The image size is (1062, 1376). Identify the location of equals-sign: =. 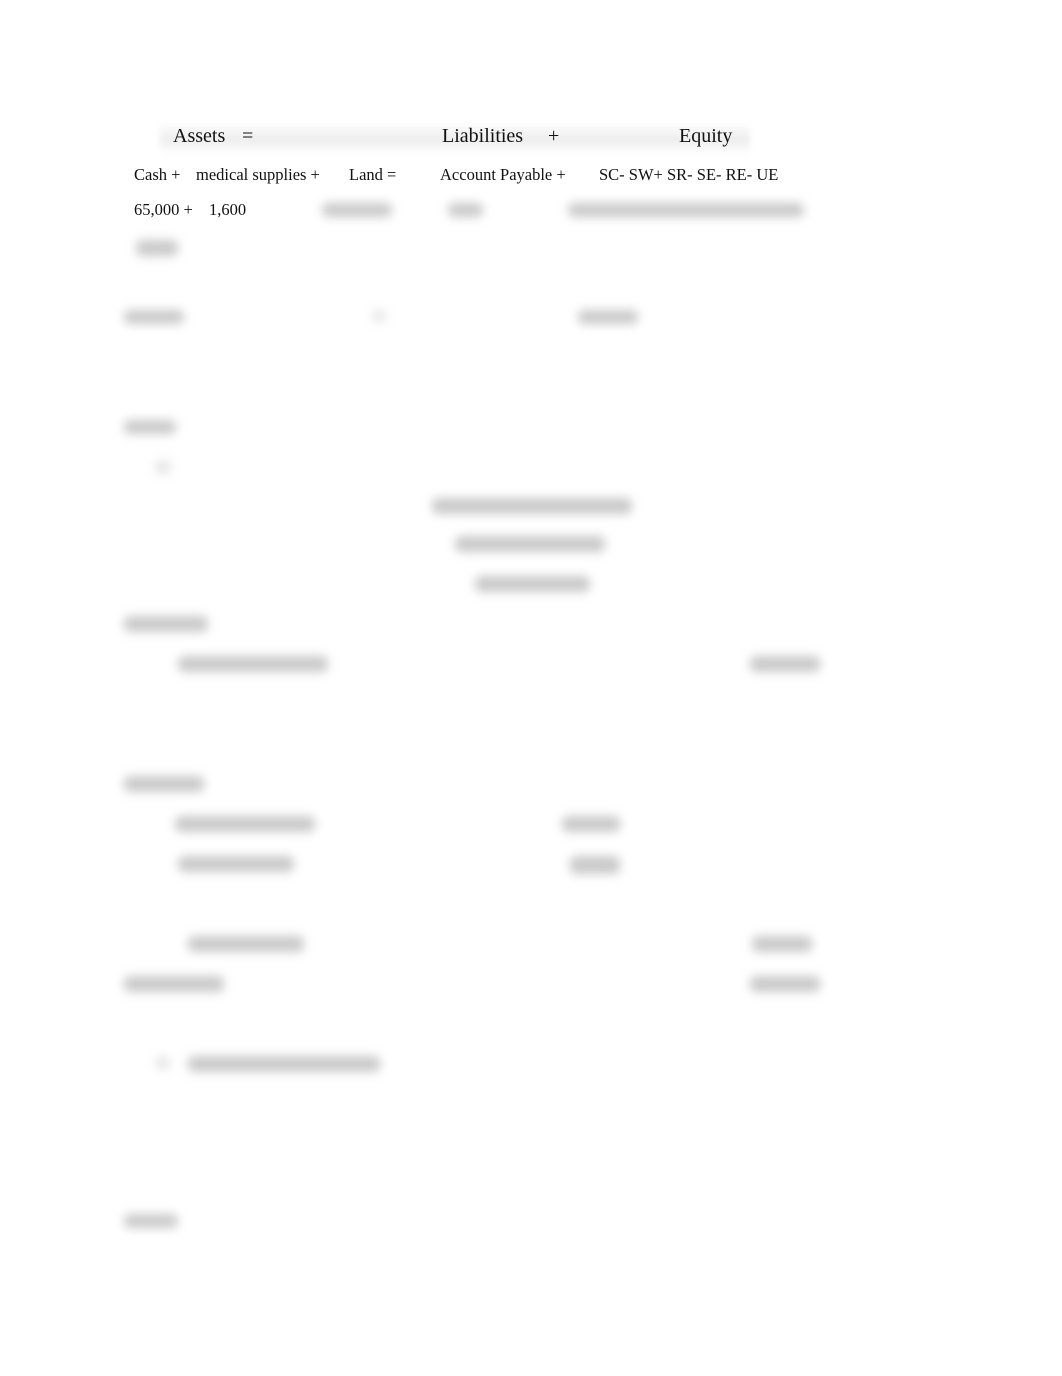
(248, 136).